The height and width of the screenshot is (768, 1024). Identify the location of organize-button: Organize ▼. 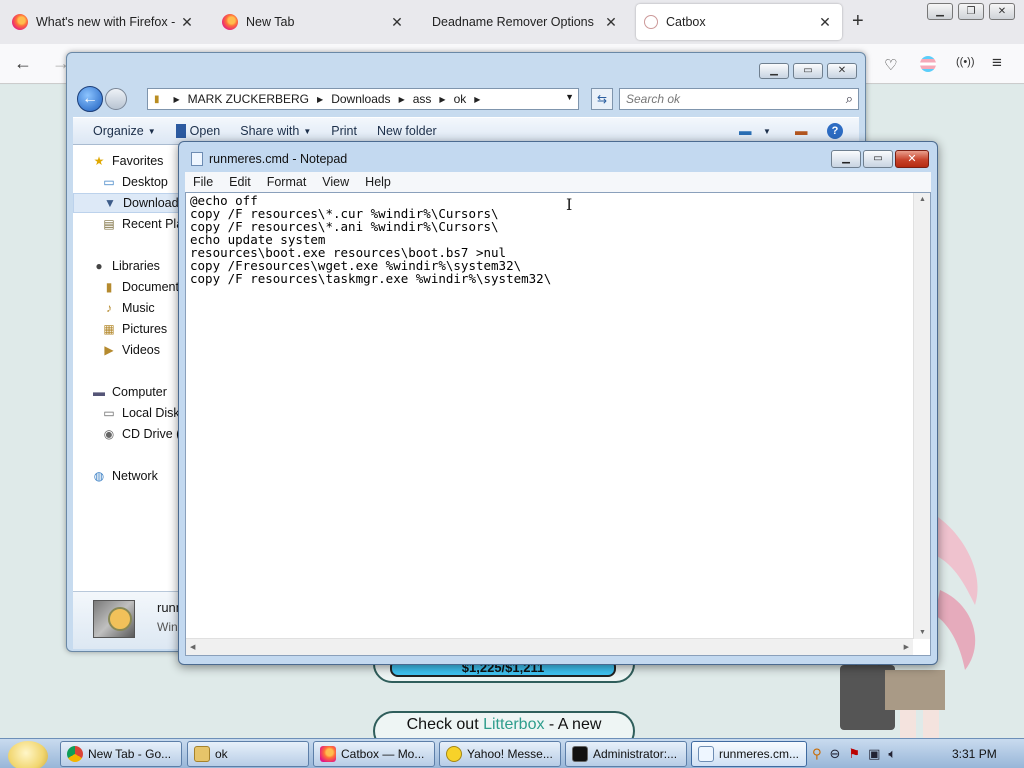
(124, 131).